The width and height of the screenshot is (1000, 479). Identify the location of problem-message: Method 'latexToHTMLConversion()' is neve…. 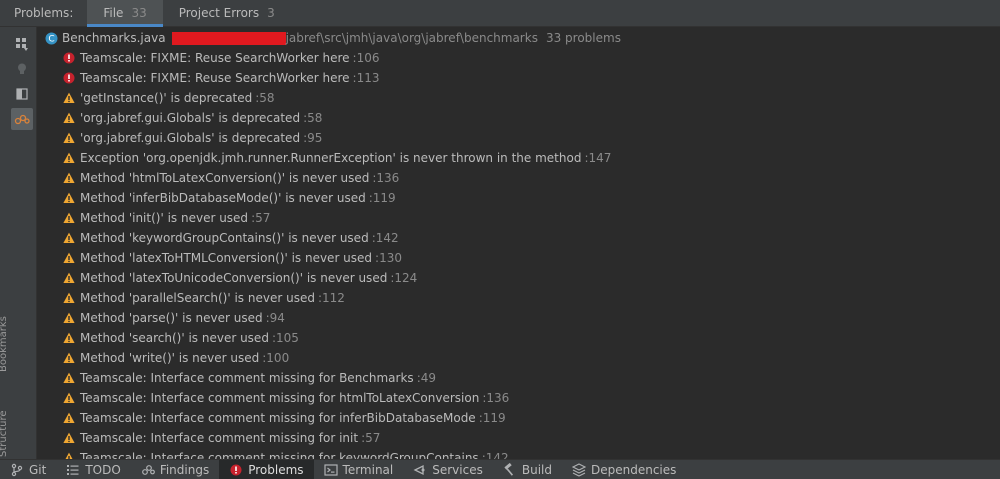
(226, 258).